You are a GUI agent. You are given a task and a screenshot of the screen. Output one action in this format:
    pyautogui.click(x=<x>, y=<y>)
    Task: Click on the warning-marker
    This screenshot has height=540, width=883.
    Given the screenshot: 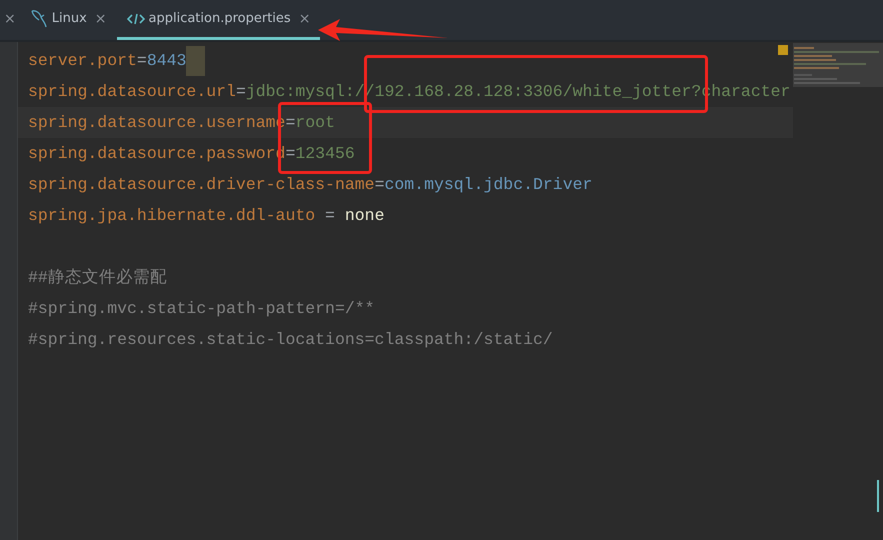 What is the action you would take?
    pyautogui.click(x=783, y=50)
    